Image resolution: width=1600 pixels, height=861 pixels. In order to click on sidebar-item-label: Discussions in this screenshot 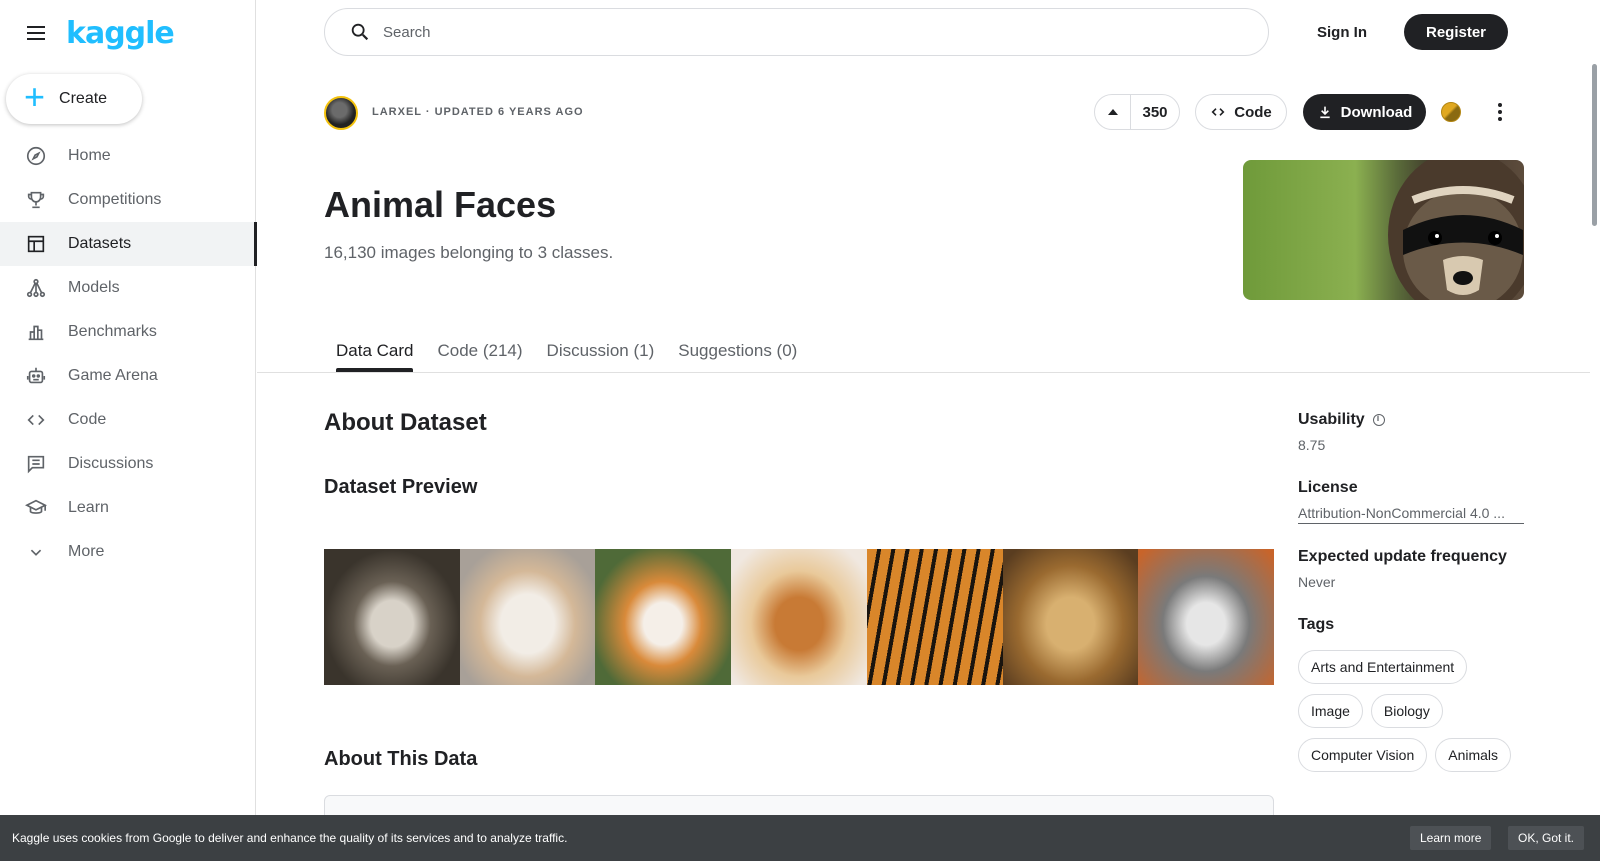, I will do `click(111, 463)`.